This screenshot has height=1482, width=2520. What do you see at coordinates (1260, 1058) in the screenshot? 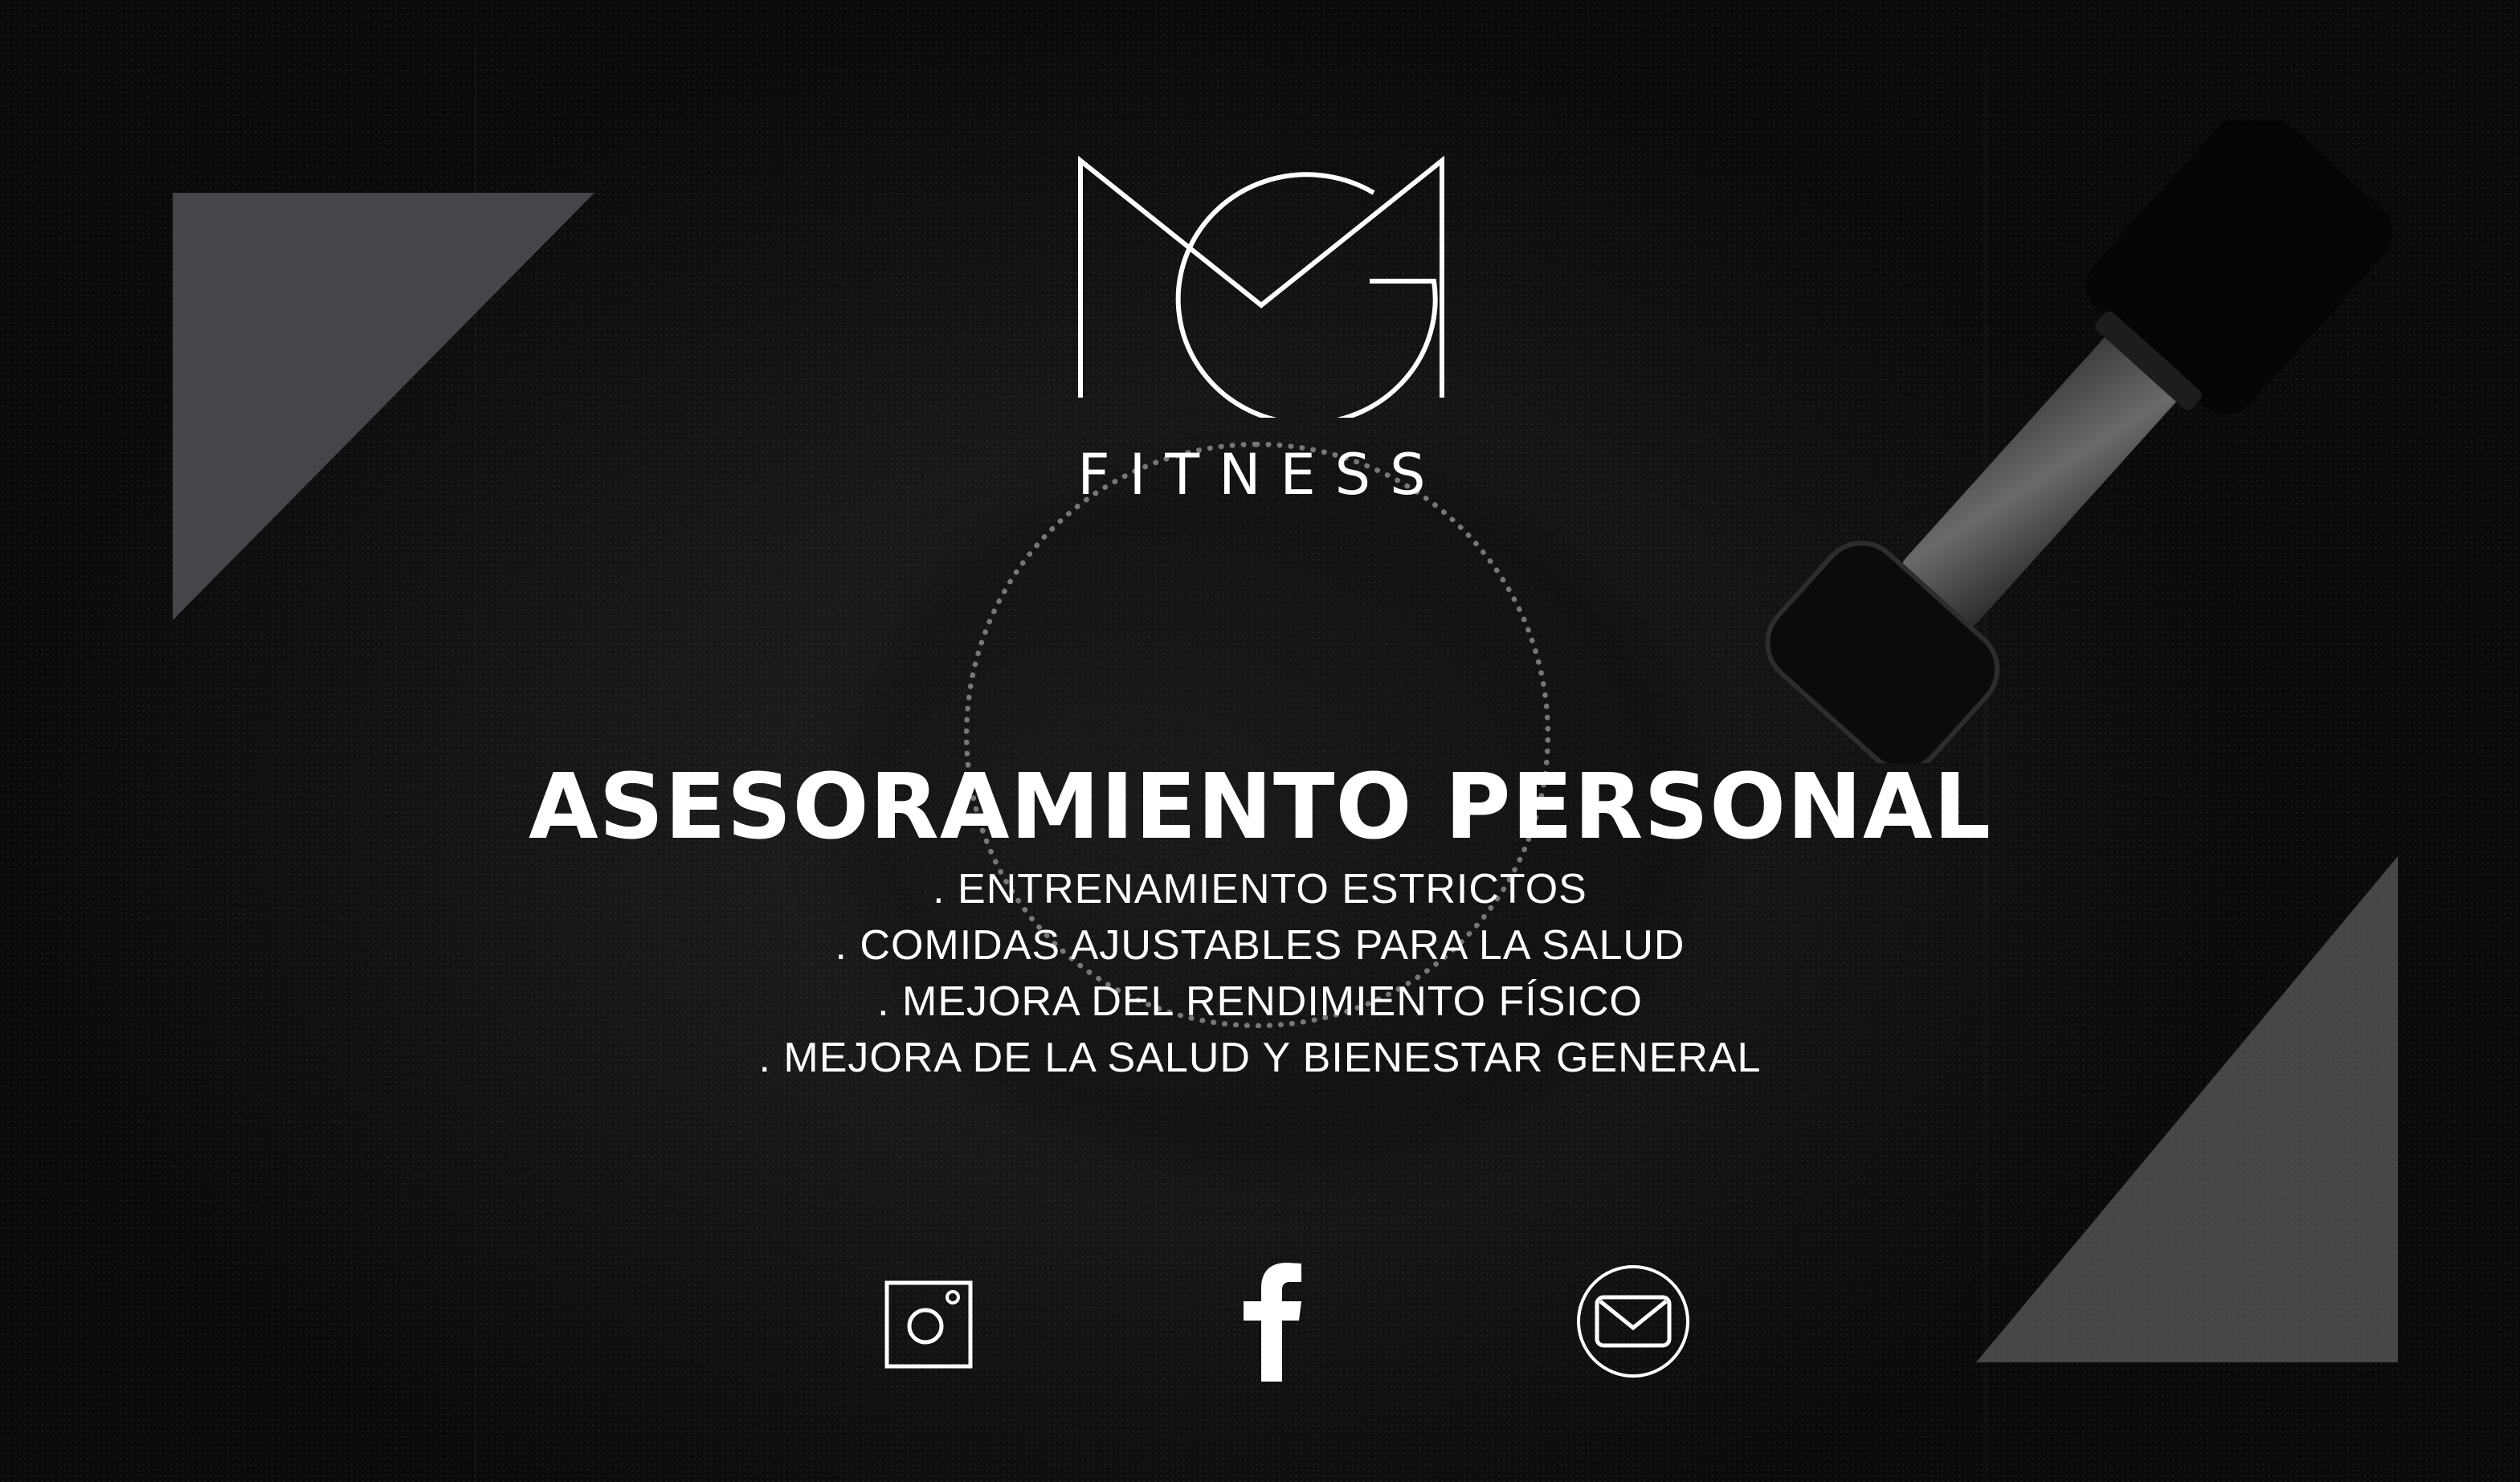
I see `list-item: . MEJORA DE LA SALUD Y BIENESTAR GENERAL` at bounding box center [1260, 1058].